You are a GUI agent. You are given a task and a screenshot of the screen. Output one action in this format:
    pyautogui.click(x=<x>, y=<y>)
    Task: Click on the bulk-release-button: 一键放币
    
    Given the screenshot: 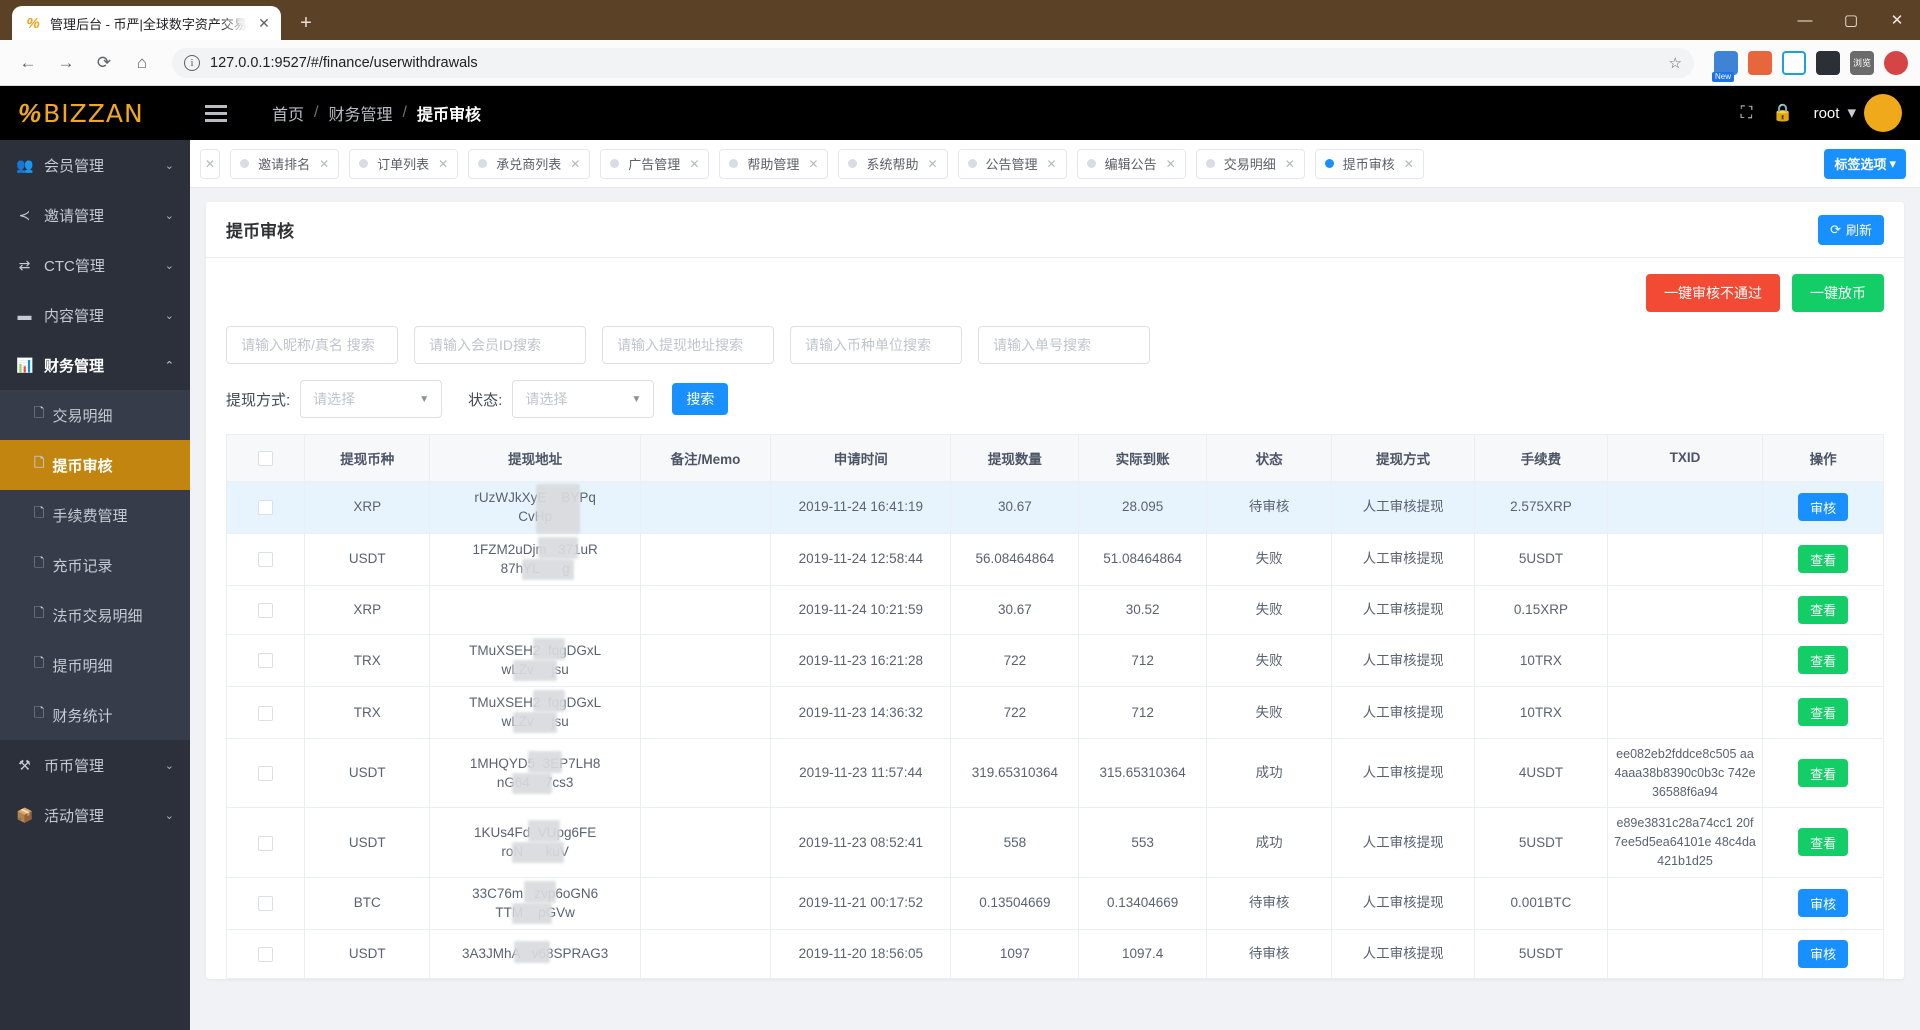 What is the action you would take?
    pyautogui.click(x=1838, y=293)
    